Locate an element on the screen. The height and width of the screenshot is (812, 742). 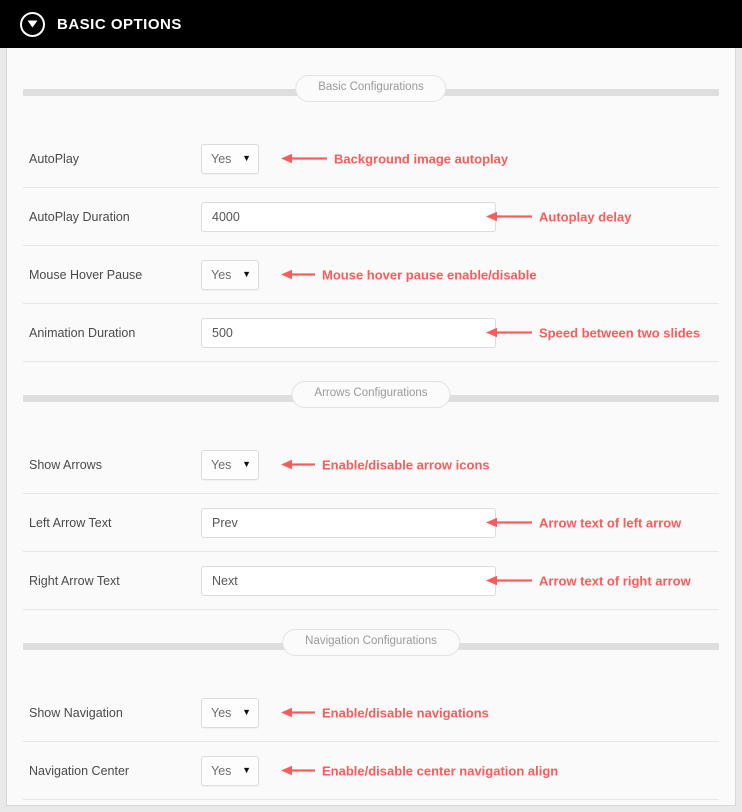
select-autoplay-value: Yes is located at coordinates (221, 158).